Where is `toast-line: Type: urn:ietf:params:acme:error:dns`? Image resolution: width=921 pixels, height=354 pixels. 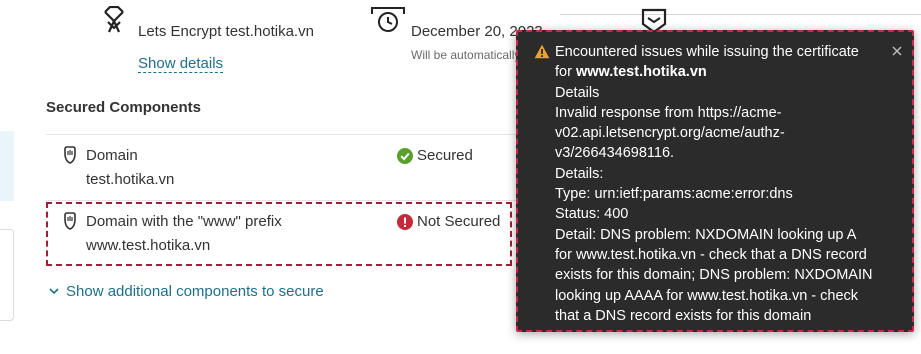
toast-line: Type: urn:ietf:params:acme:error:dns is located at coordinates (674, 194).